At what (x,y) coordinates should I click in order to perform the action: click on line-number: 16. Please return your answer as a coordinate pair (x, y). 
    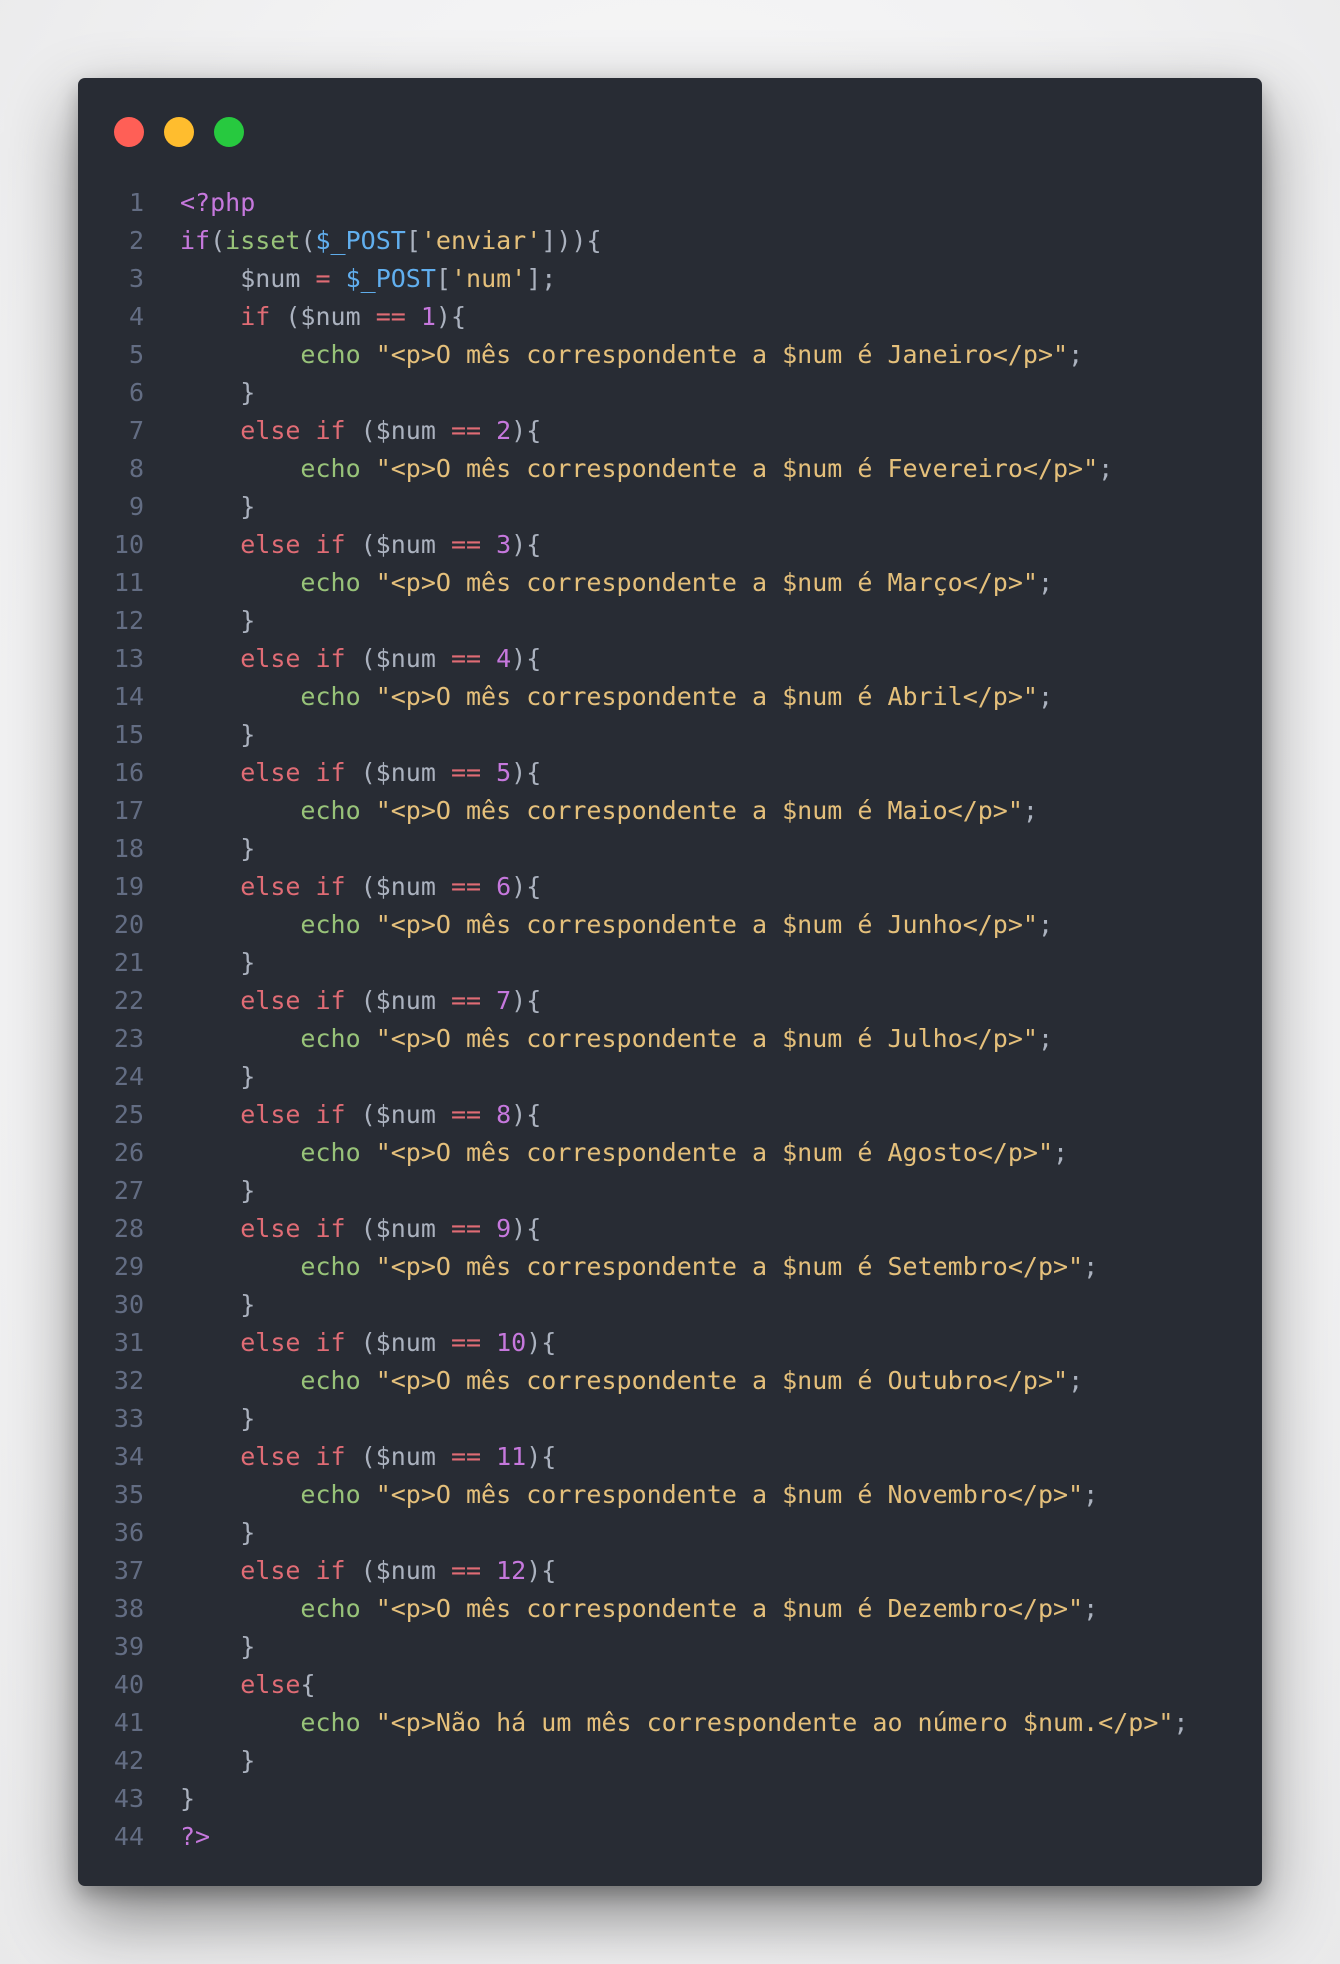
    Looking at the image, I should click on (128, 772).